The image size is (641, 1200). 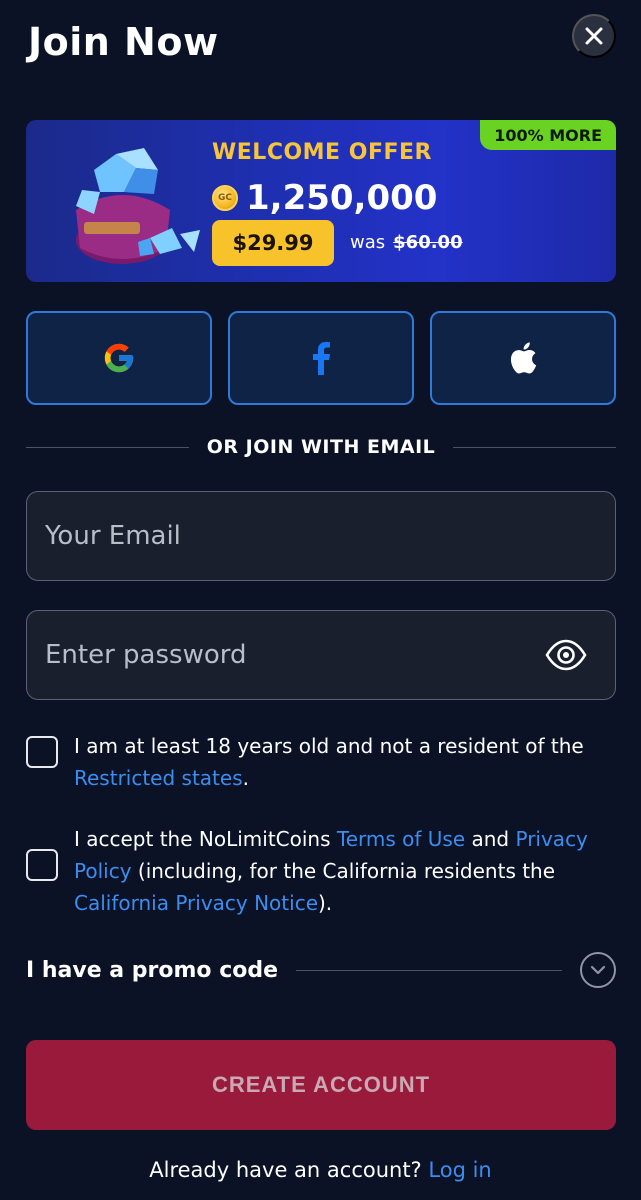 I want to click on california-privacy-link: California Privacy Notice, so click(x=196, y=903).